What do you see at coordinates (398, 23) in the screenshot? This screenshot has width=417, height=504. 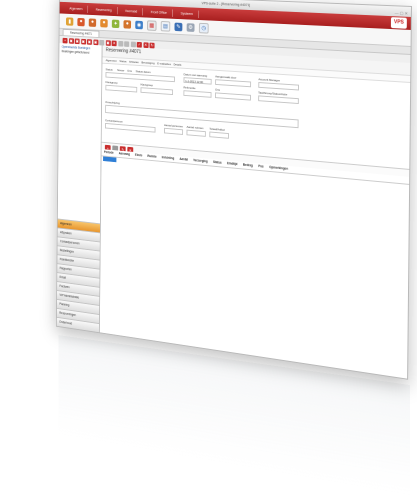 I see `vps-logo: VPS` at bounding box center [398, 23].